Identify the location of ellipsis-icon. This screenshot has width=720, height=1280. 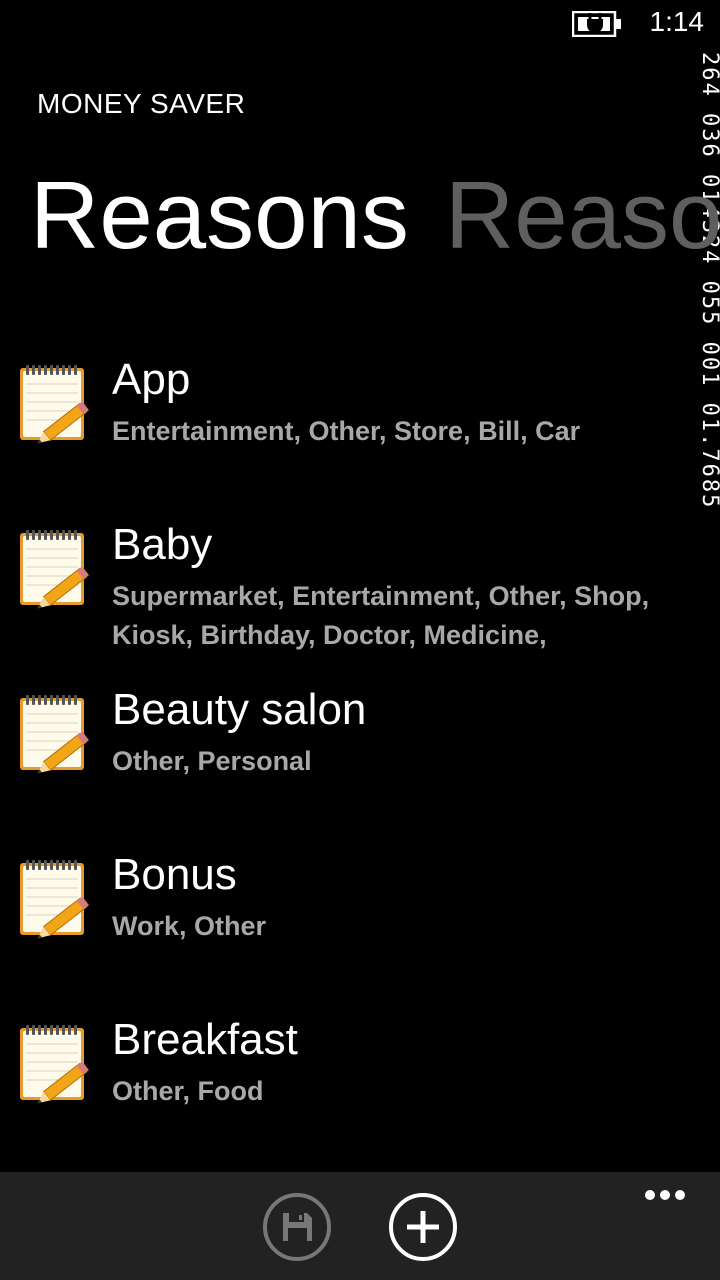
(665, 1195).